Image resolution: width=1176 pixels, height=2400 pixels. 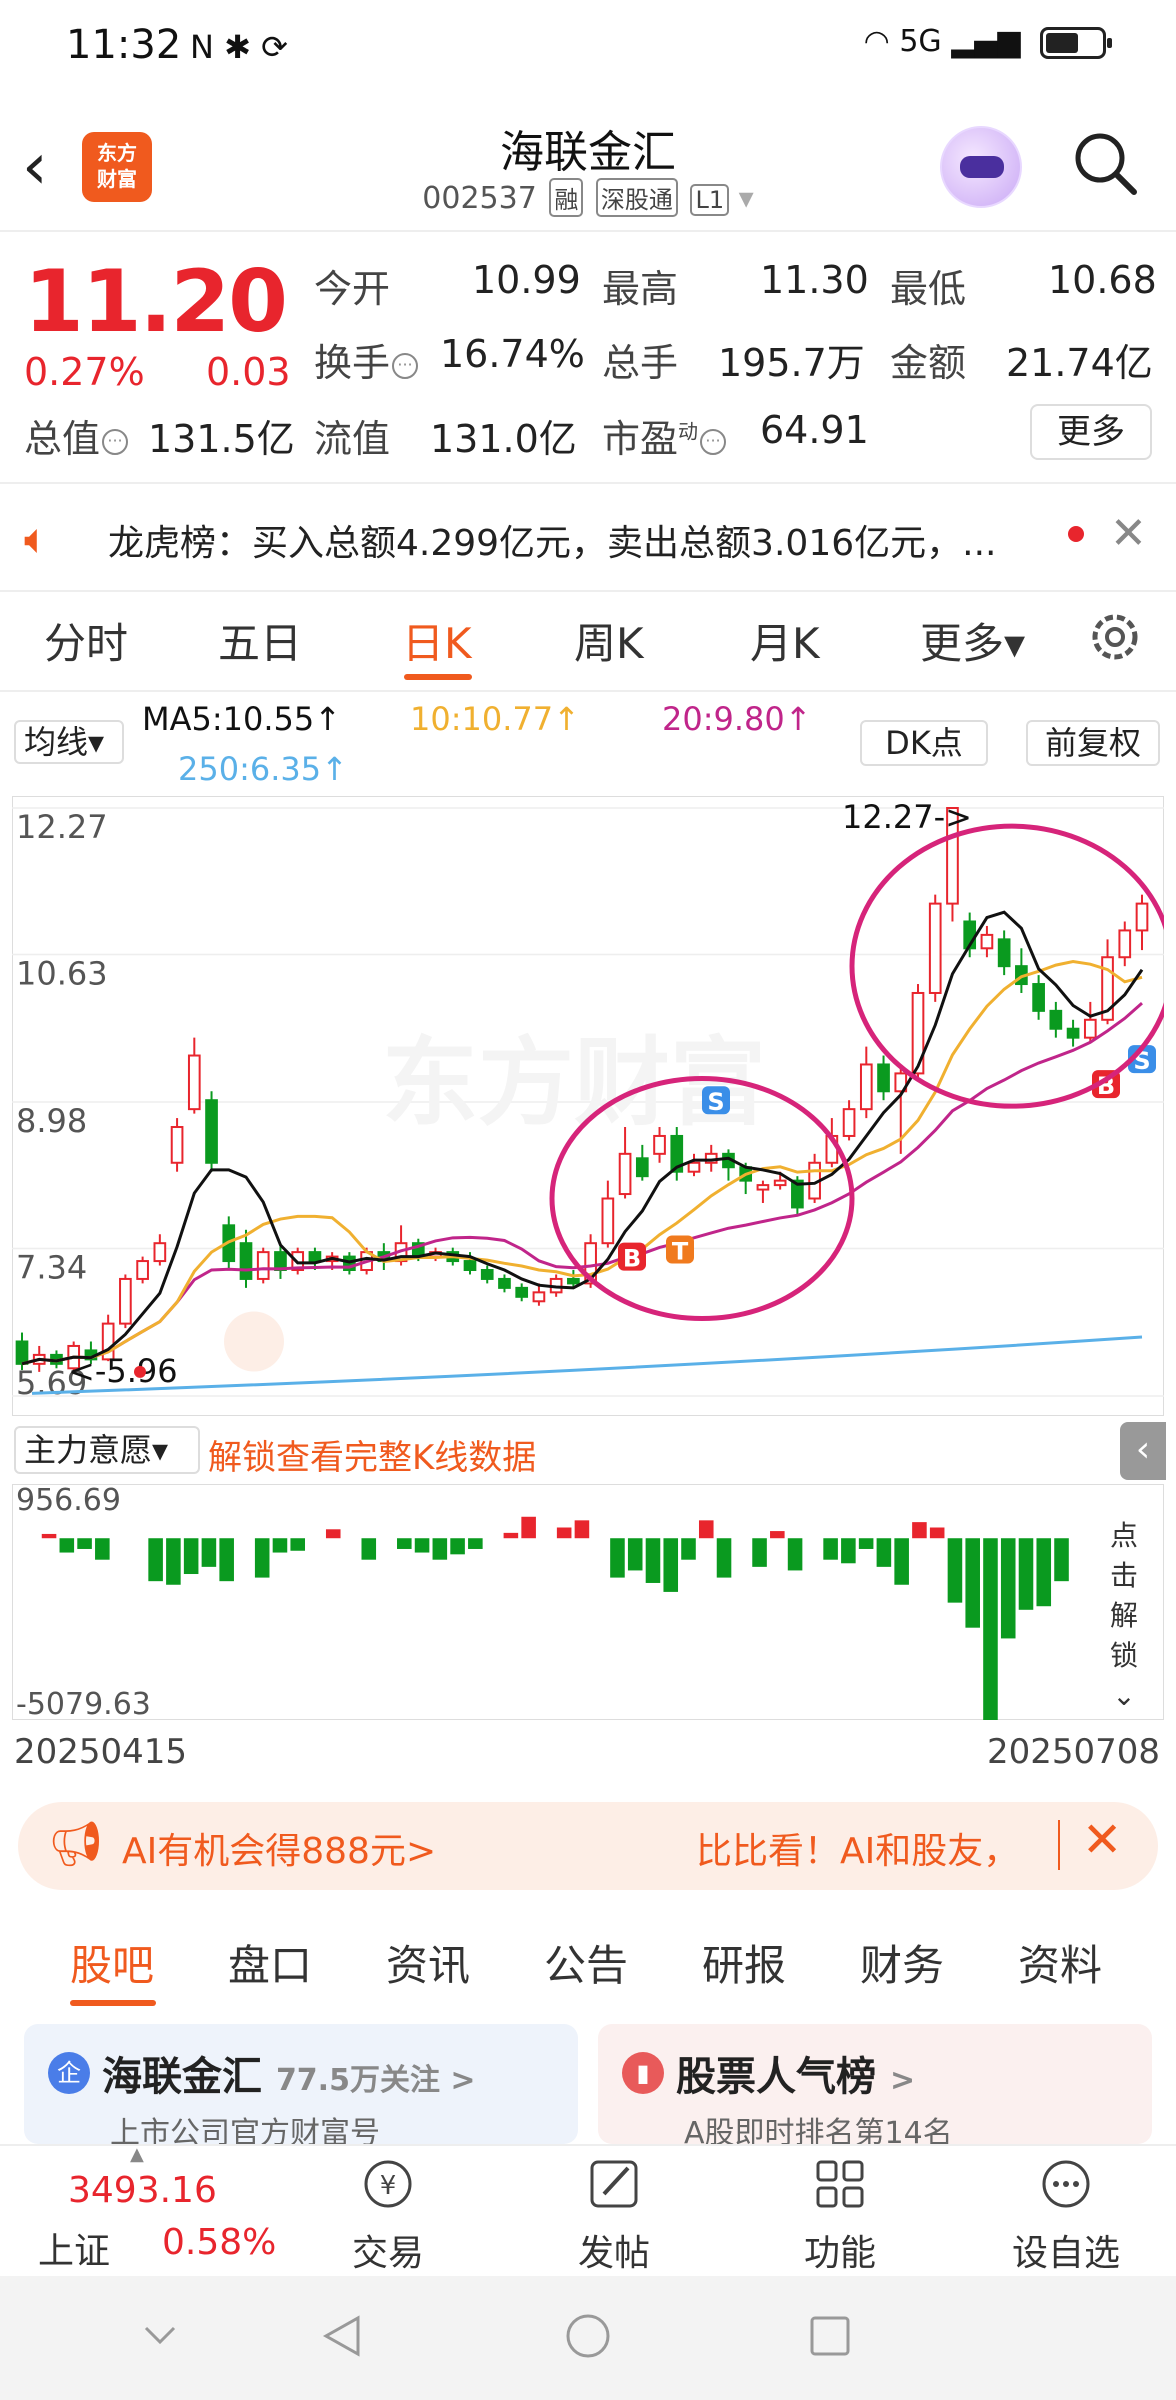 I want to click on min-point-dot, so click(x=140, y=1371).